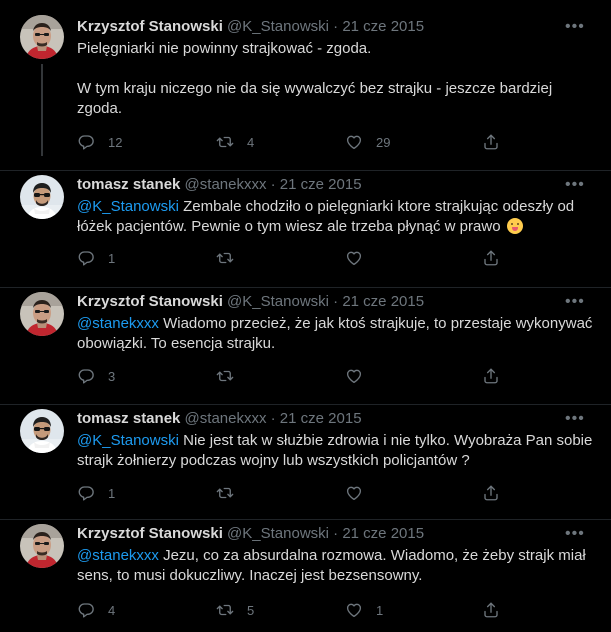  Describe the element at coordinates (367, 142) in the screenshot. I see `like-button: 29` at that location.